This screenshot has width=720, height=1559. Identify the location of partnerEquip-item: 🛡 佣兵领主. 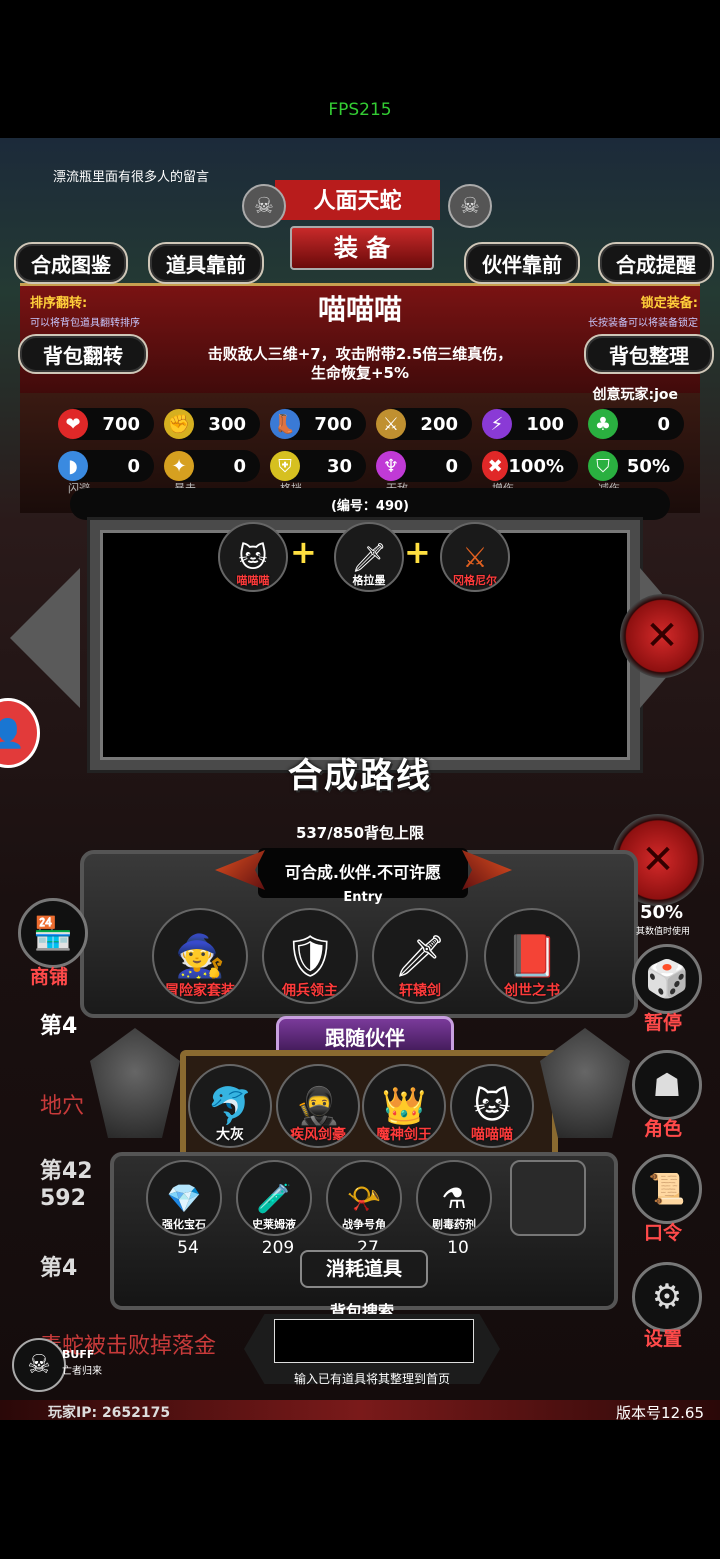
(310, 956).